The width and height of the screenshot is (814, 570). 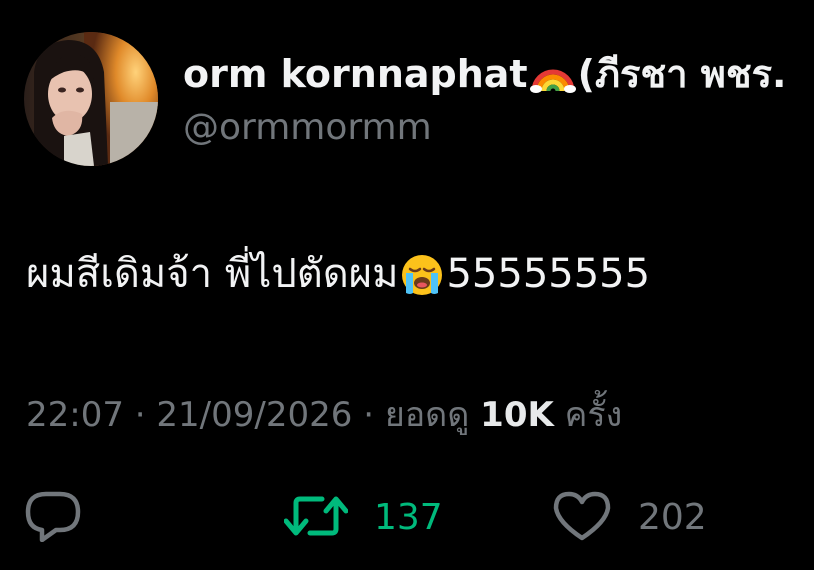 I want to click on views-suffix: ครั้ง, so click(x=593, y=415).